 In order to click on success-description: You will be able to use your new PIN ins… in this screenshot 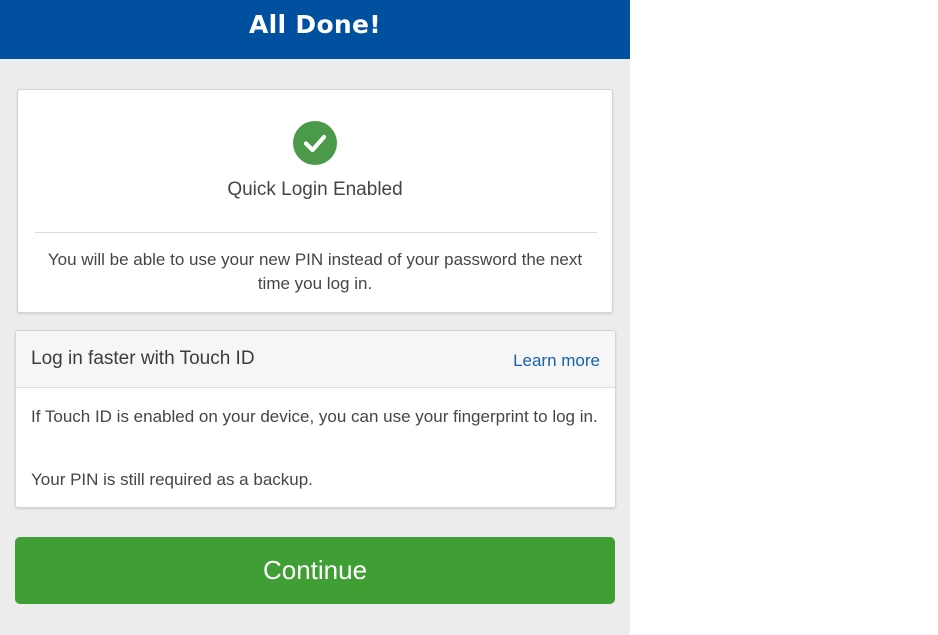, I will do `click(315, 271)`.